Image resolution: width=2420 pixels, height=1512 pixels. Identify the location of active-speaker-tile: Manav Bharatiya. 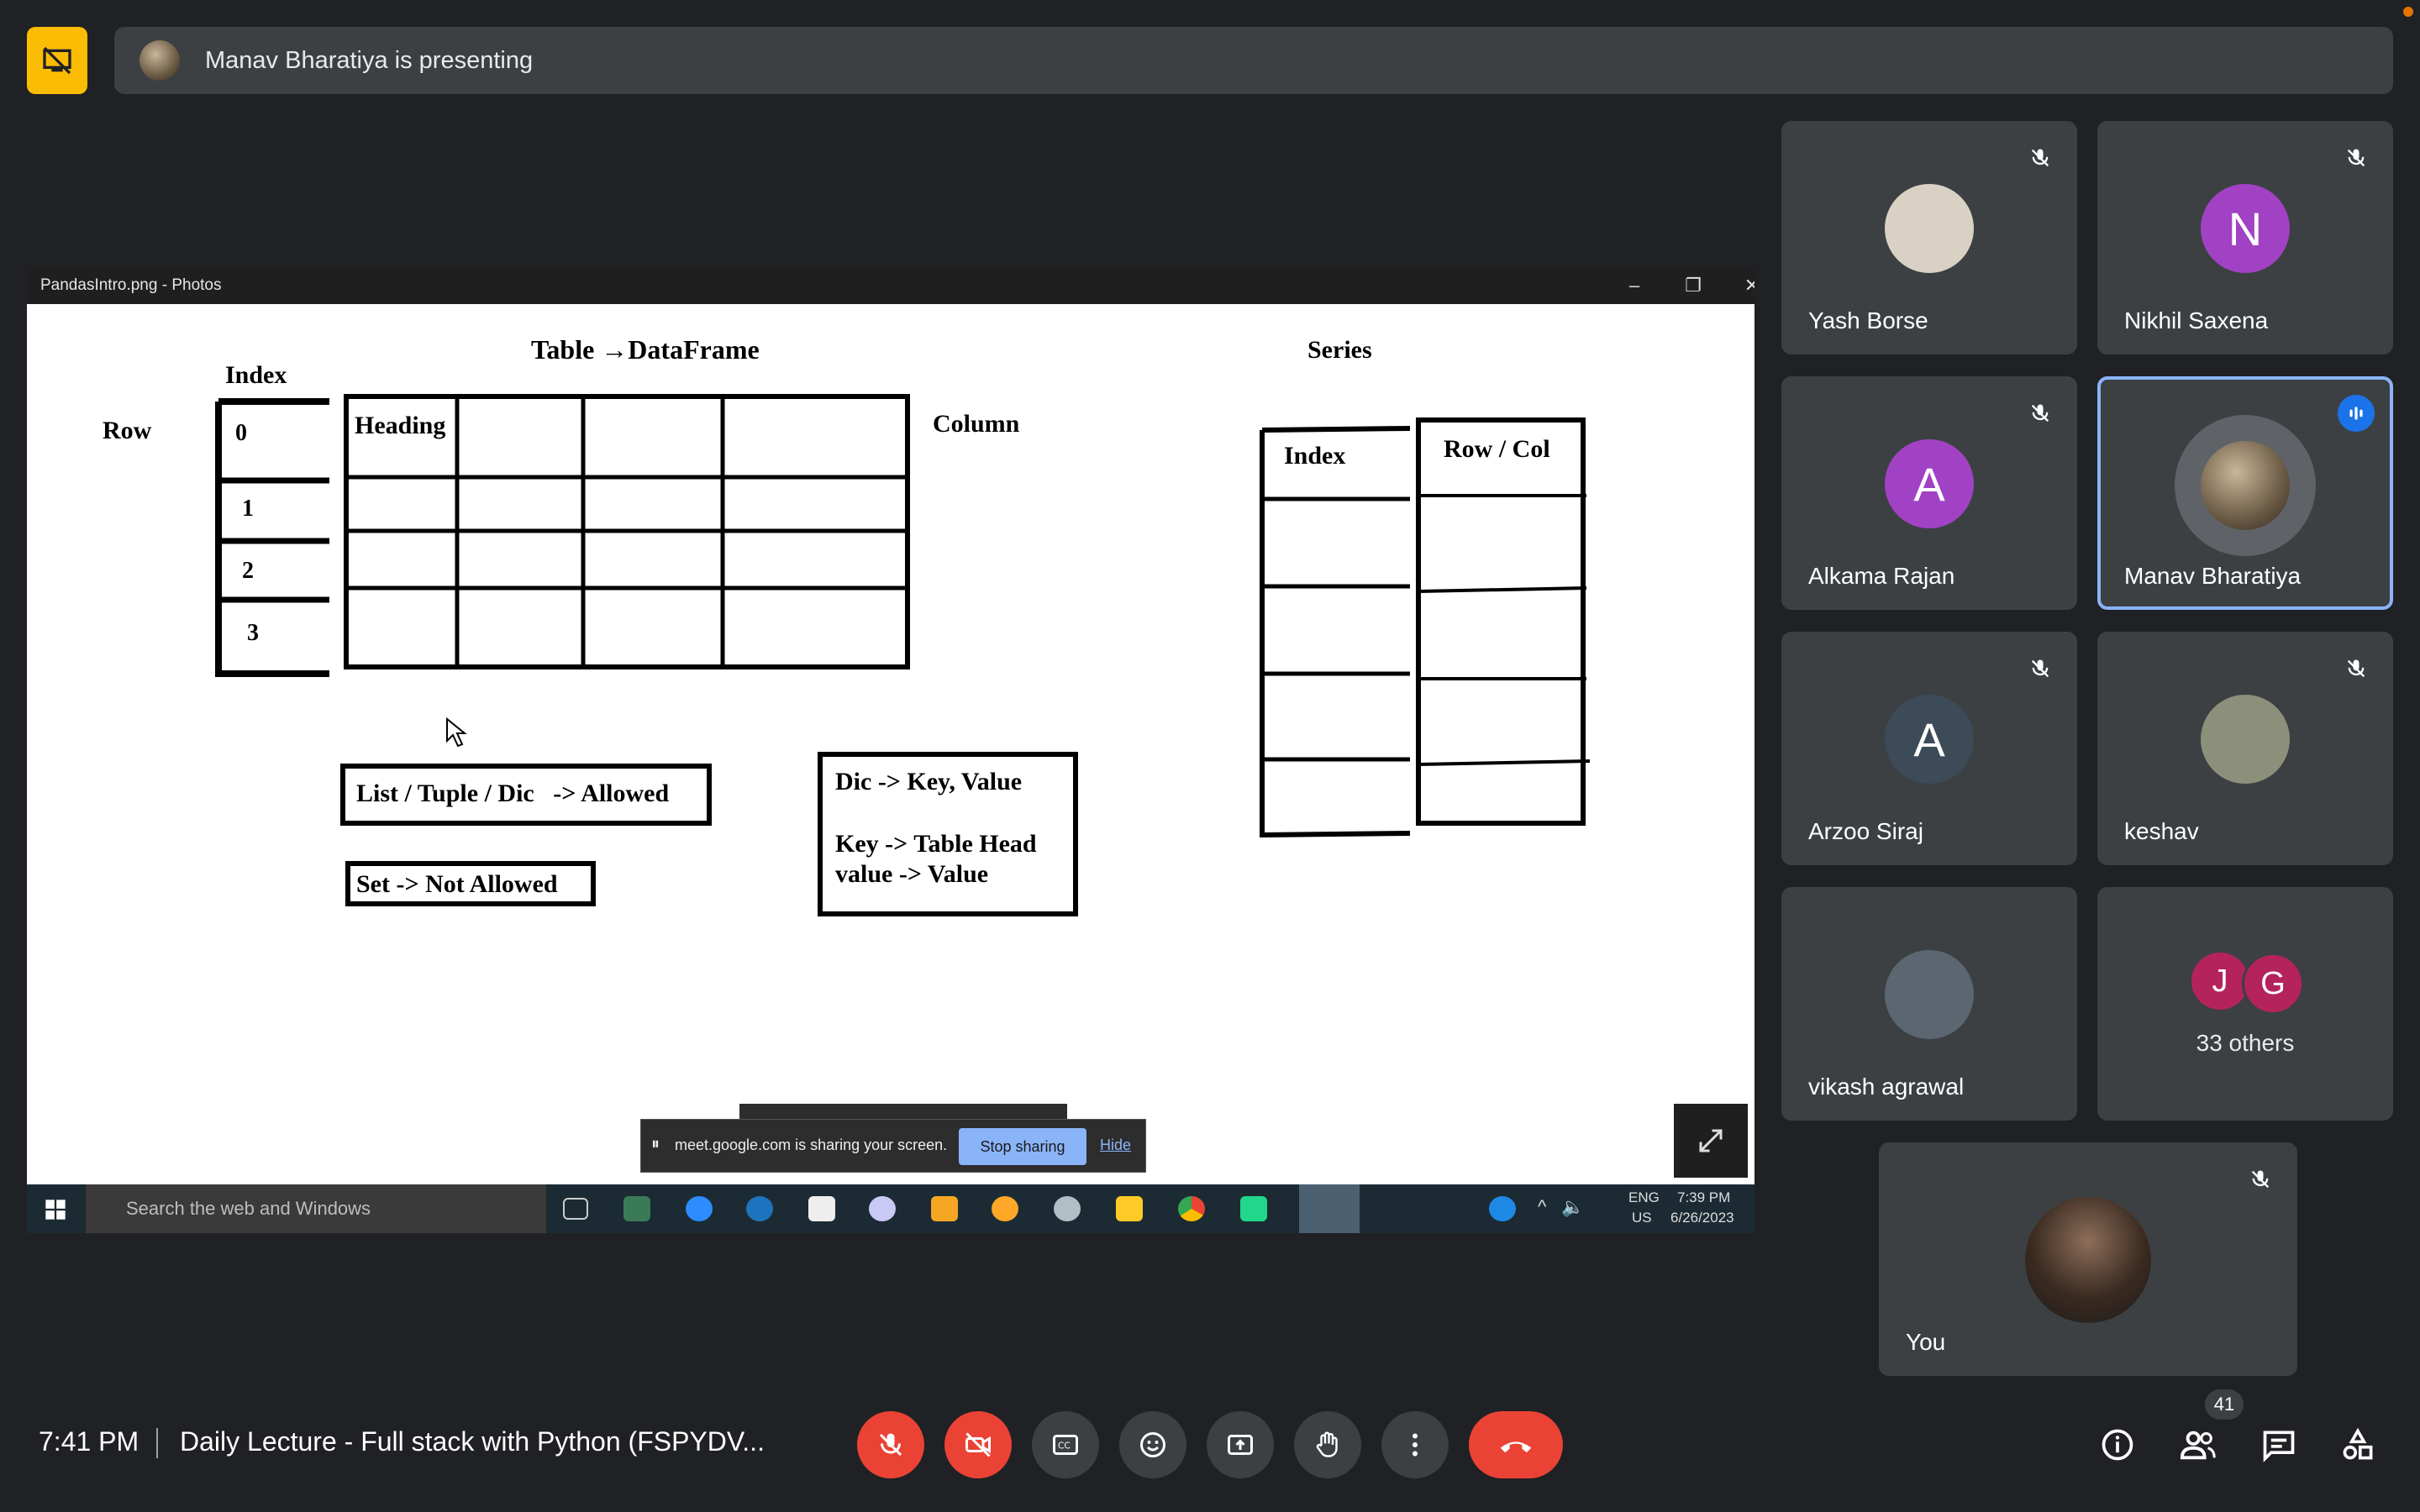
(2245, 493).